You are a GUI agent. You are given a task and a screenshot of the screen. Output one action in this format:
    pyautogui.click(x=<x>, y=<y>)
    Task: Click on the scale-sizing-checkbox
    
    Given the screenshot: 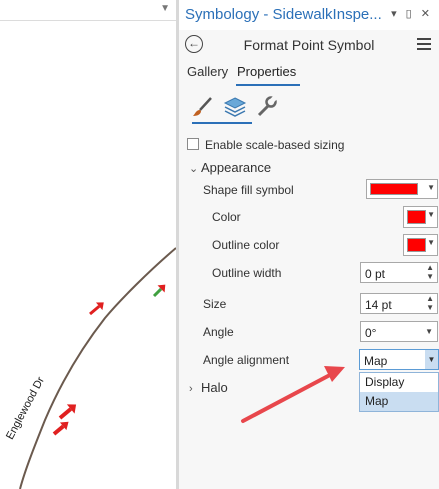 What is the action you would take?
    pyautogui.click(x=193, y=144)
    